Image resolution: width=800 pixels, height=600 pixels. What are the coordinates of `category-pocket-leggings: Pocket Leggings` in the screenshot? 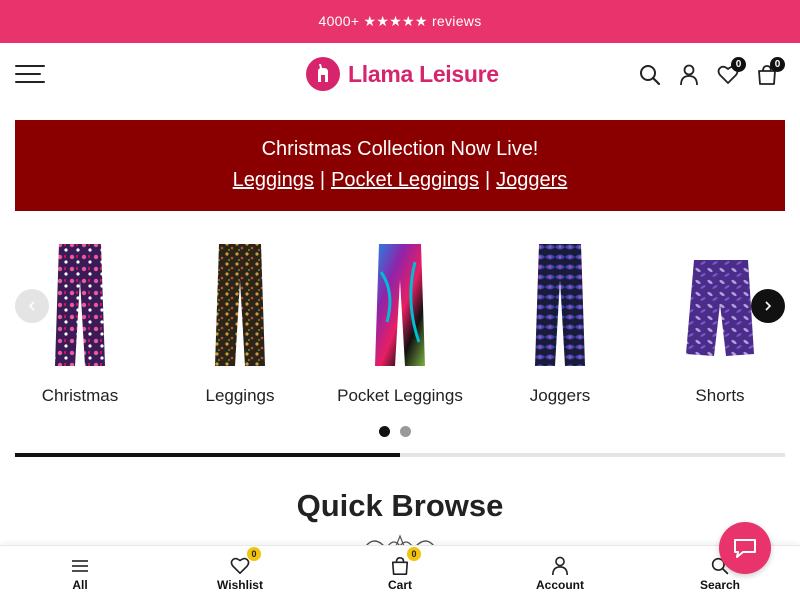 It's located at (400, 324).